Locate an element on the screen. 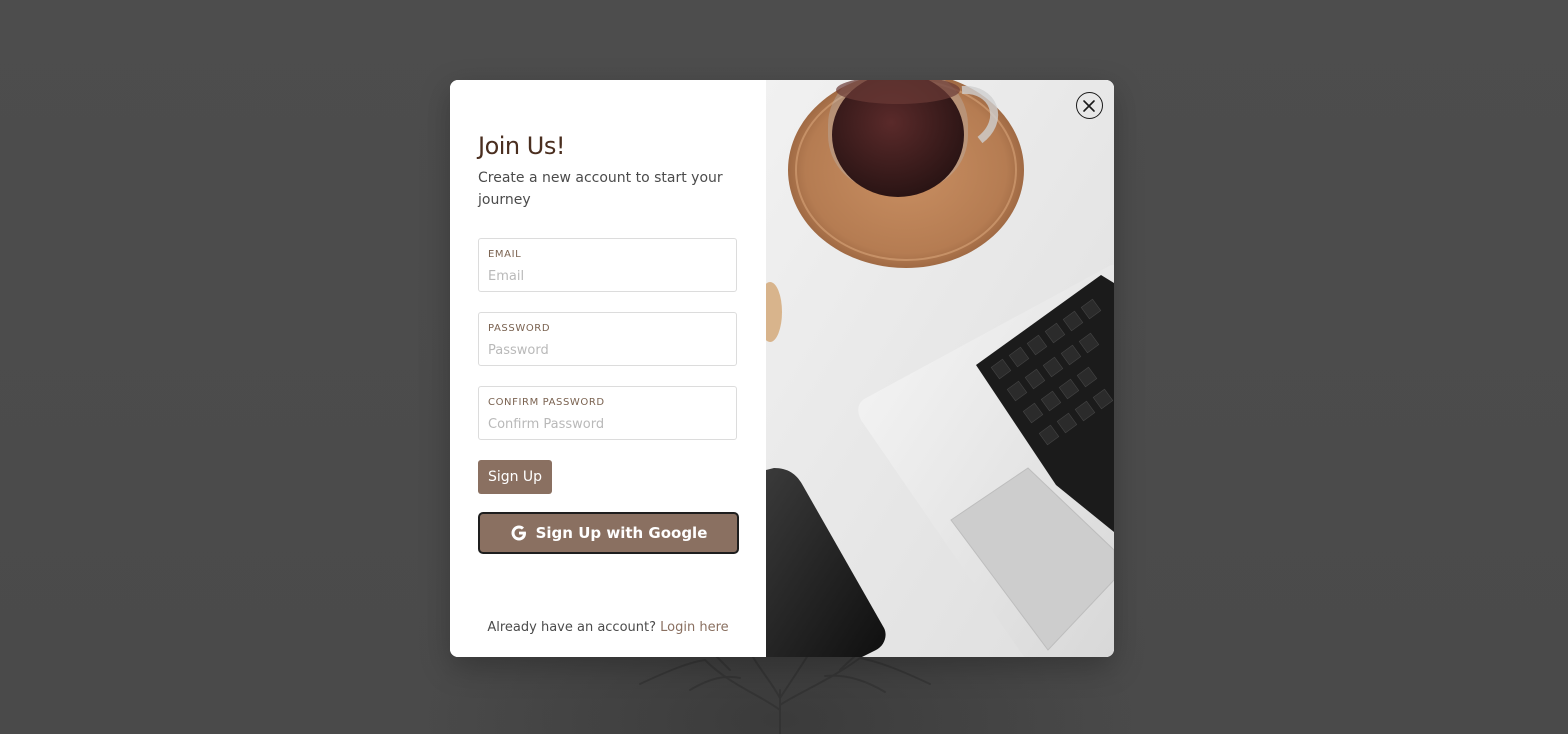 This screenshot has height=734, width=1568. close-button is located at coordinates (1089, 105).